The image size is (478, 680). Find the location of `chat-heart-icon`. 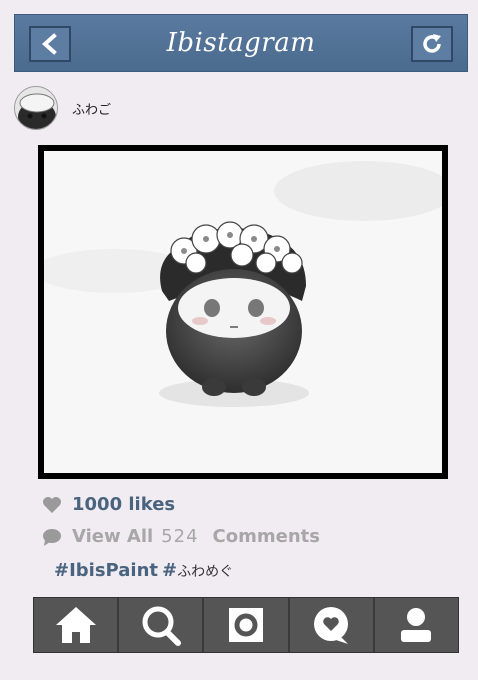

chat-heart-icon is located at coordinates (331, 625).